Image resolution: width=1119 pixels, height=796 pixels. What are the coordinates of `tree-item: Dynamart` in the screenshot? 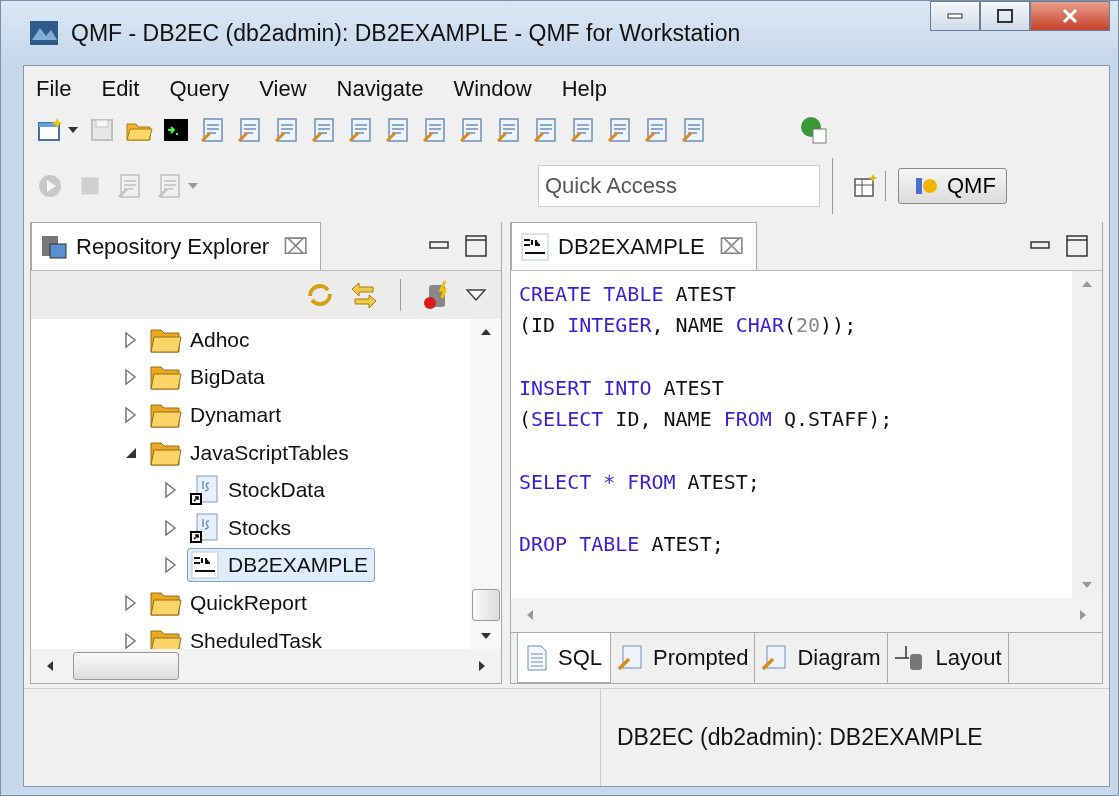 It's located at (218, 415).